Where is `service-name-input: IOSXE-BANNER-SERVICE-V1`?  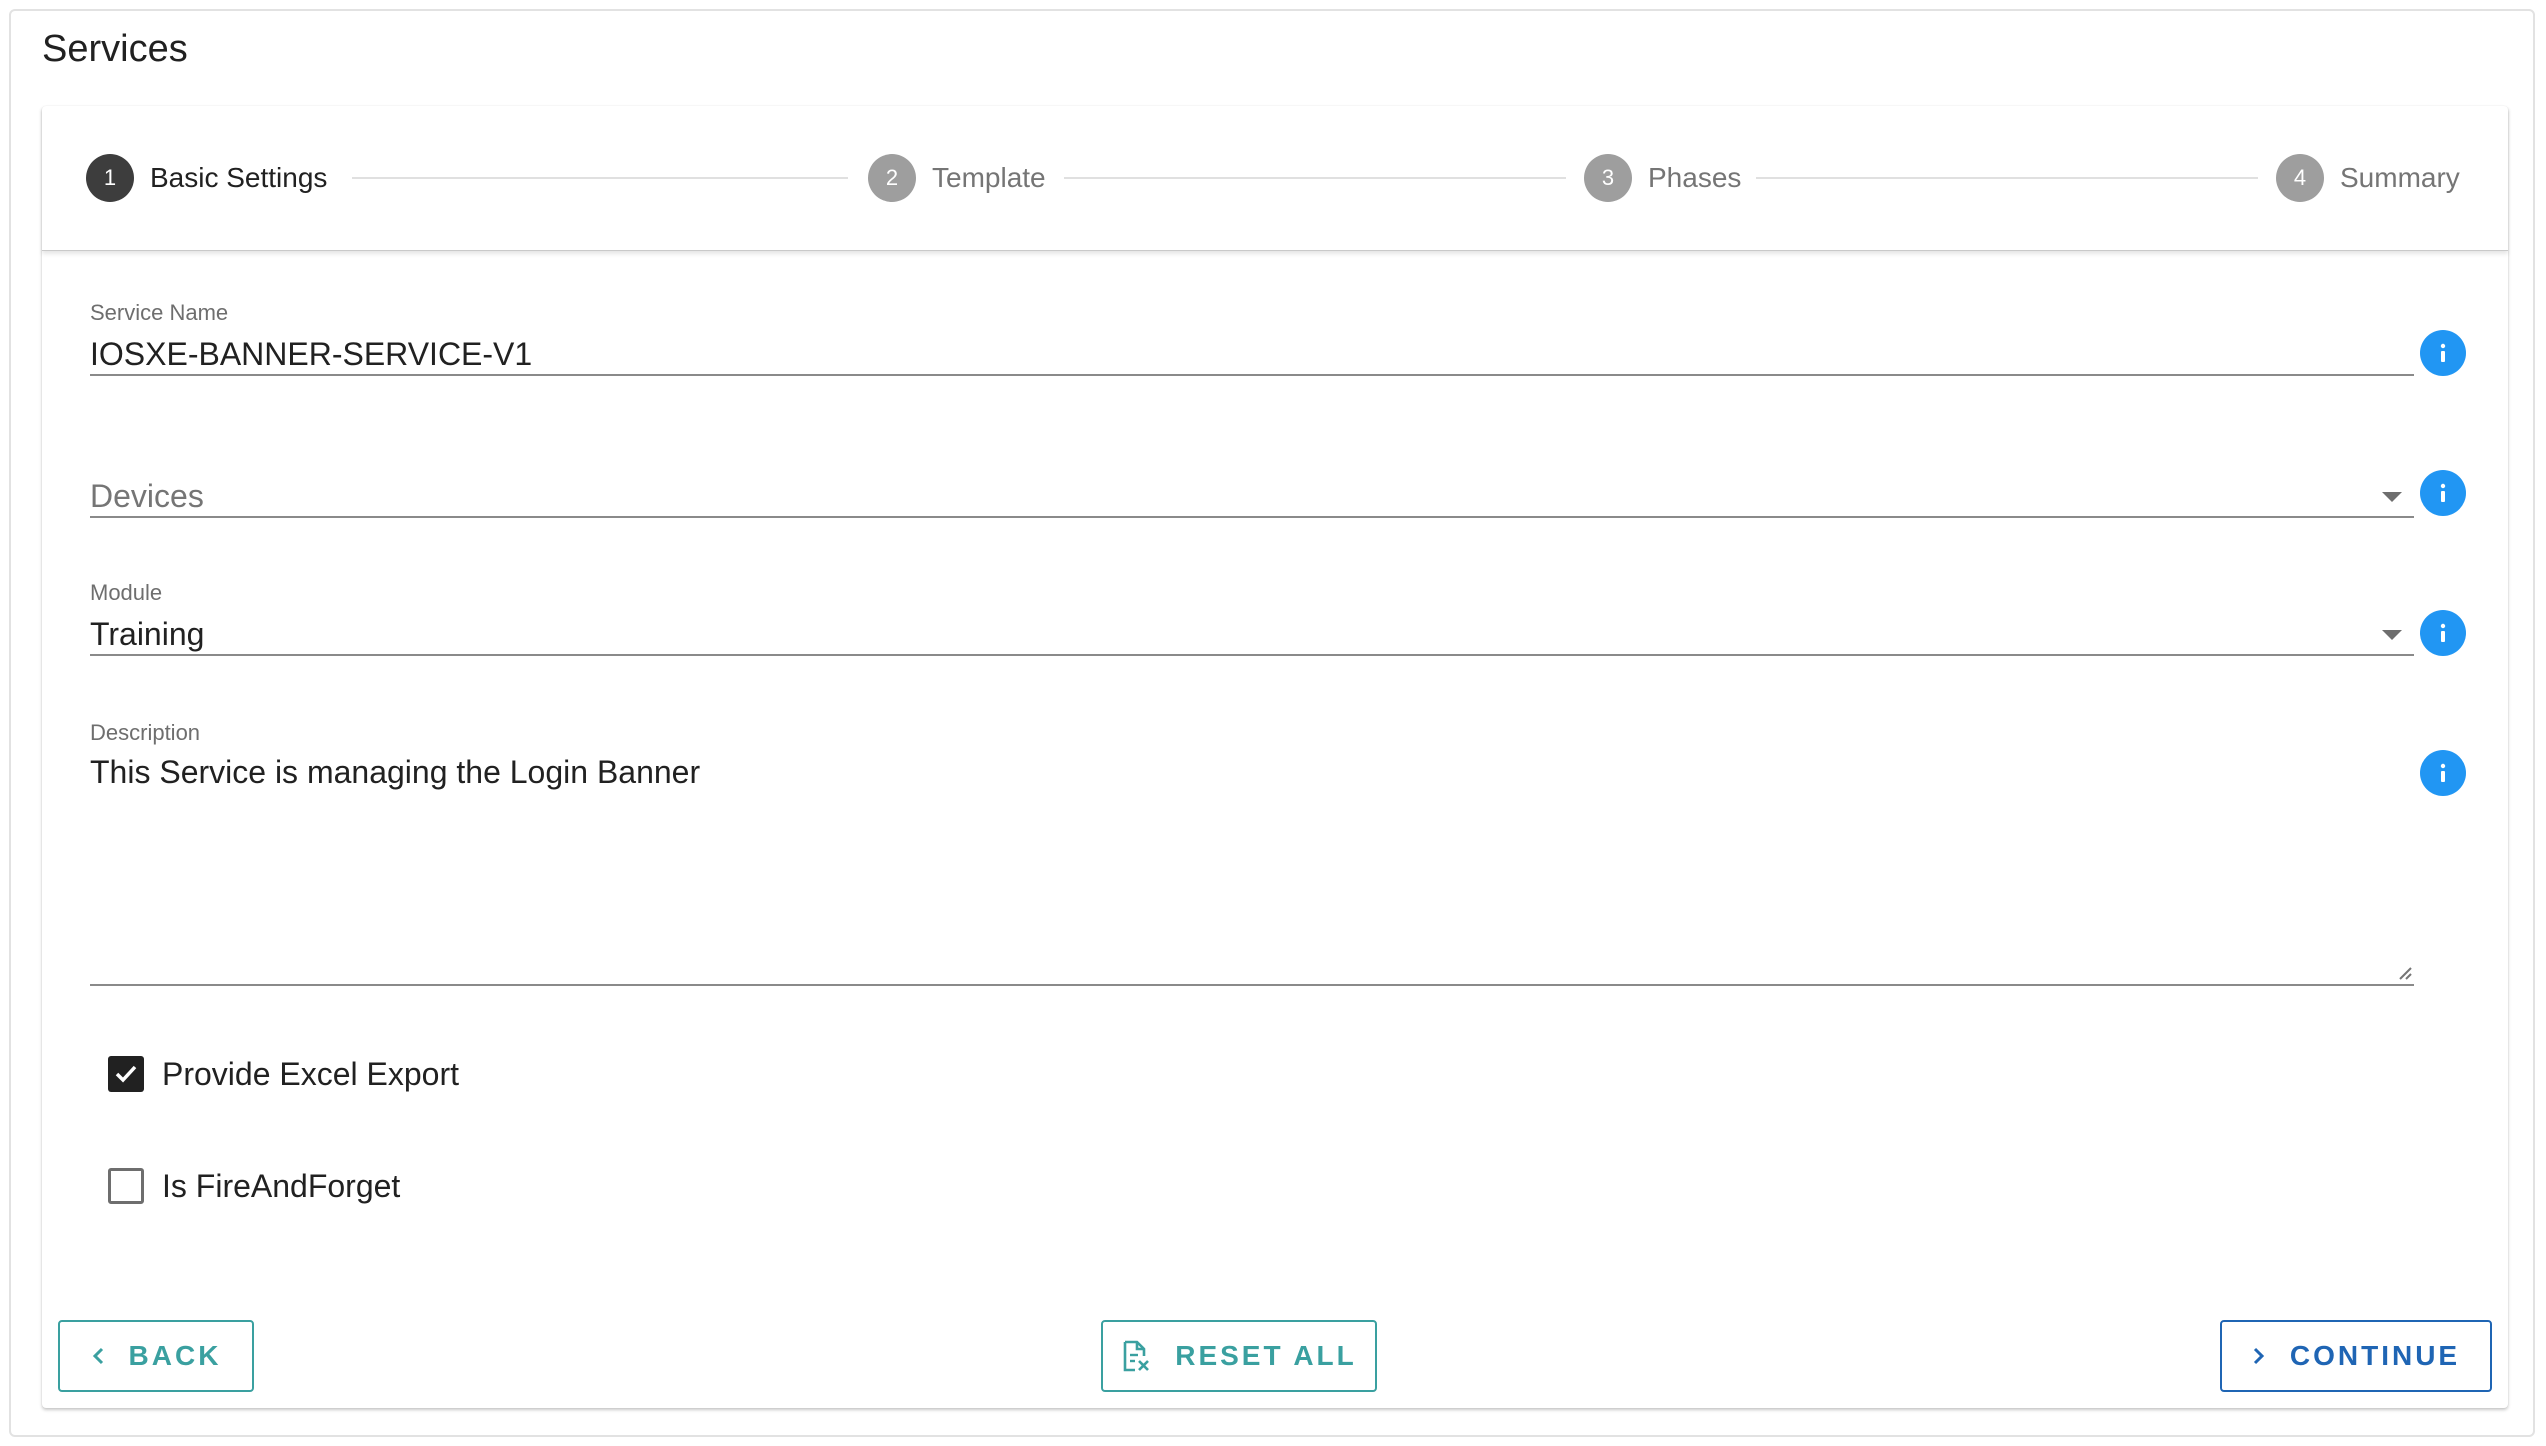 service-name-input: IOSXE-BANNER-SERVICE-V1 is located at coordinates (311, 354).